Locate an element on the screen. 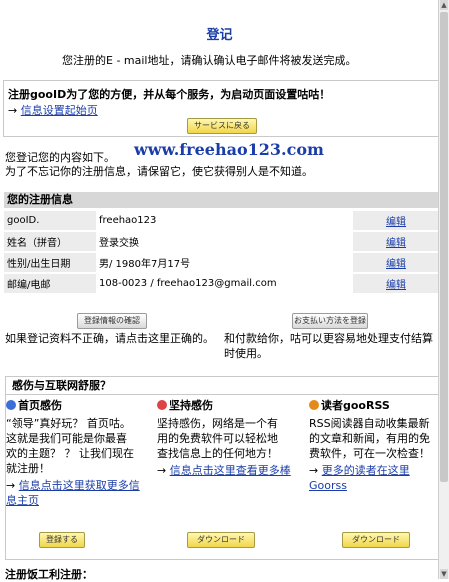 The height and width of the screenshot is (582, 449). column-text: RSS阅读器自动收集最新的文章和新闻，有用的免费软件，可在一次检查！ is located at coordinates (369, 438).